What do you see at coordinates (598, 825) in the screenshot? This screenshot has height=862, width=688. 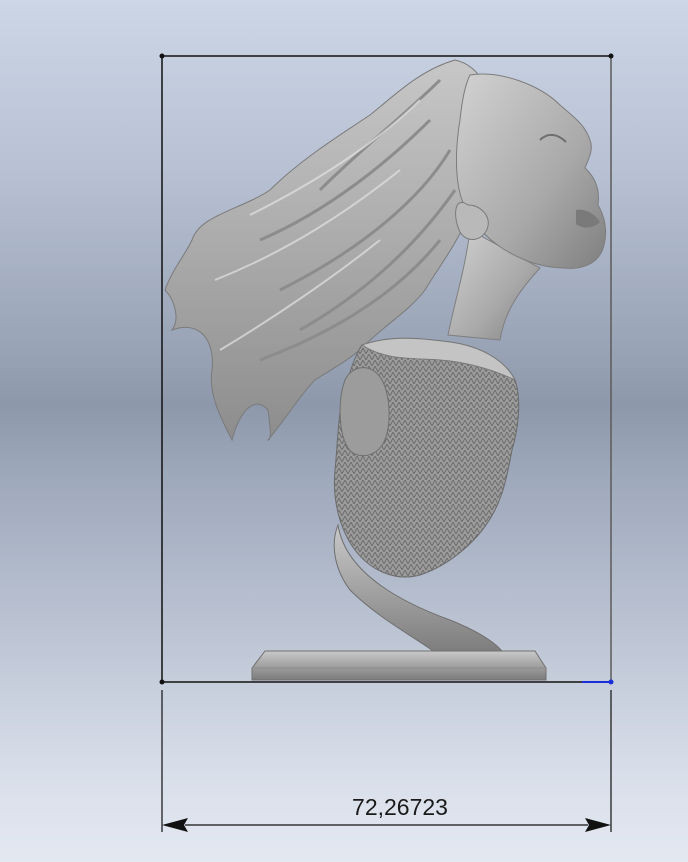 I see `arrowhead-right` at bounding box center [598, 825].